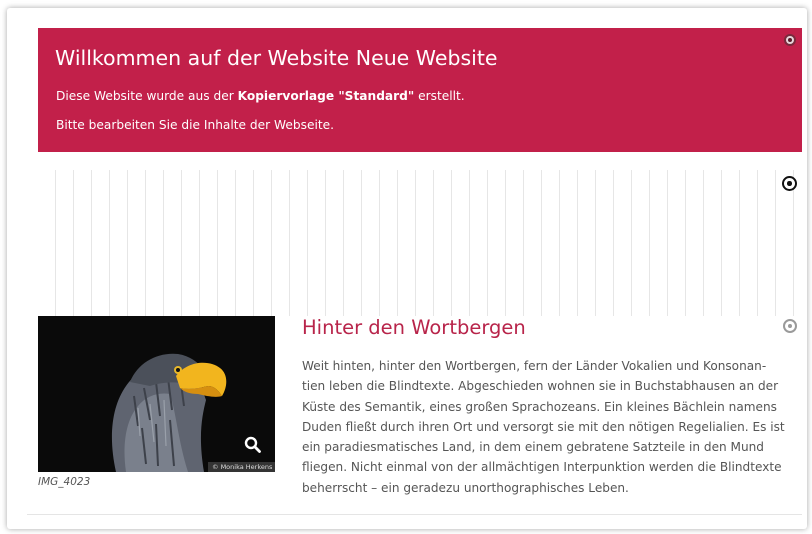 The image size is (812, 534). What do you see at coordinates (326, 96) in the screenshot?
I see `banner-template-name: Kopiervorlage "Standard"` at bounding box center [326, 96].